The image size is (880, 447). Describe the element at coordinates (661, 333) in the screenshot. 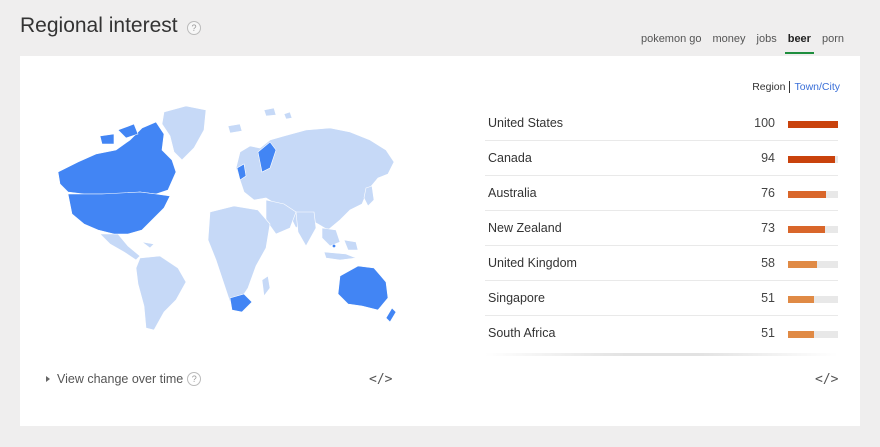

I see `region-row: South Africa 51` at that location.